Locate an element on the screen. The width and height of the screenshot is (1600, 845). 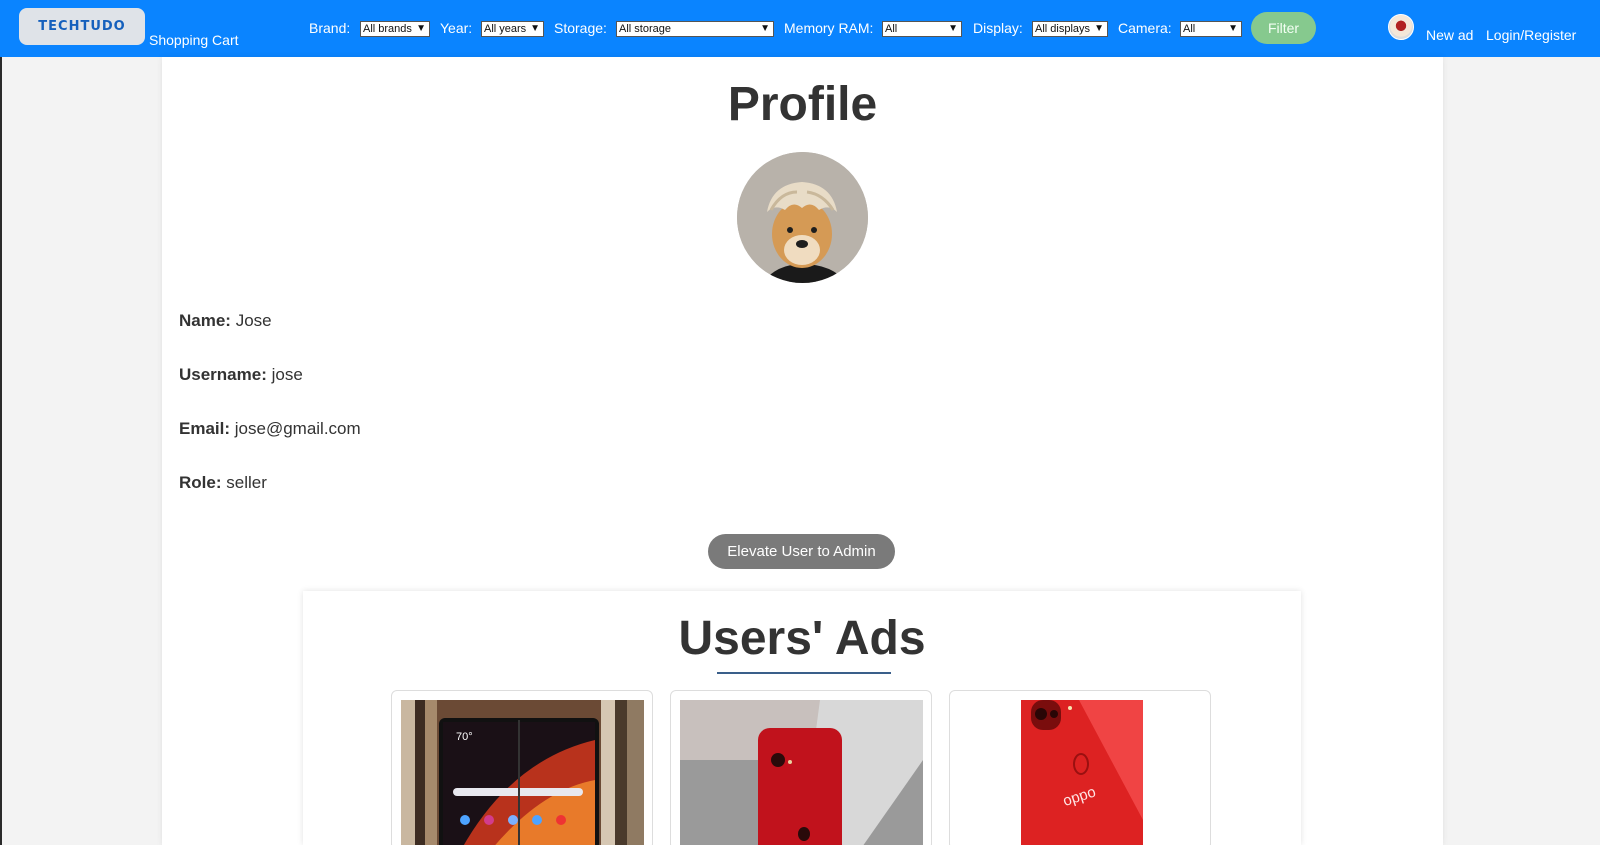
brand-select-value: All brands is located at coordinates (387, 29).